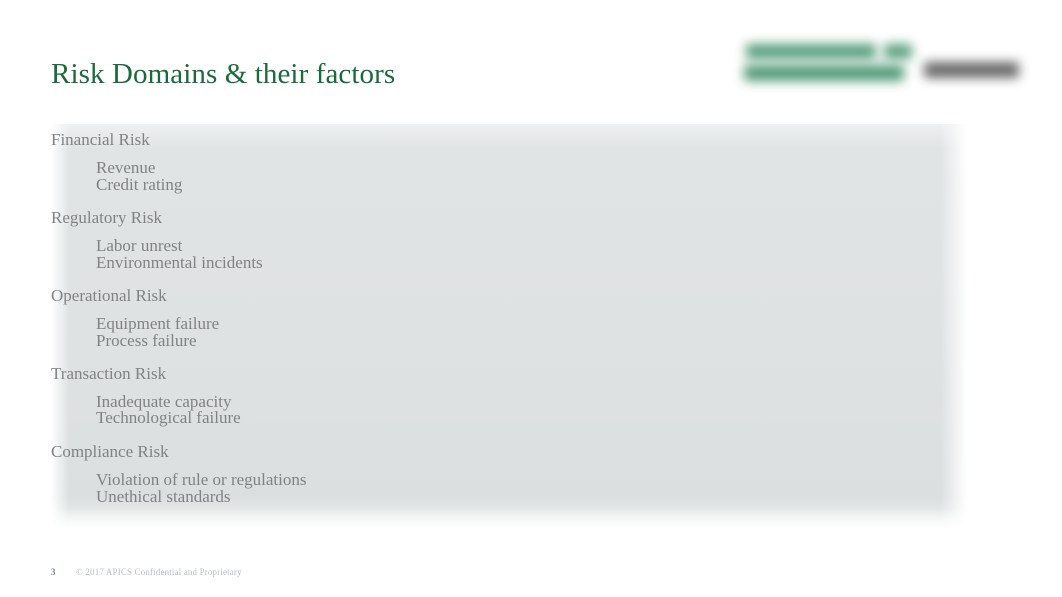  What do you see at coordinates (824, 73) in the screenshot?
I see `logo-primary-subtitle-icon` at bounding box center [824, 73].